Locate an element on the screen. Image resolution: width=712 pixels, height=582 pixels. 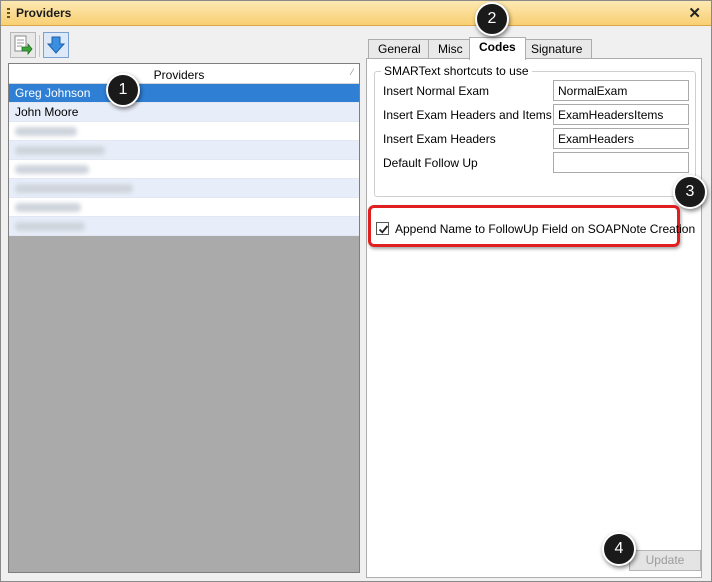
download-button is located at coordinates (56, 45).